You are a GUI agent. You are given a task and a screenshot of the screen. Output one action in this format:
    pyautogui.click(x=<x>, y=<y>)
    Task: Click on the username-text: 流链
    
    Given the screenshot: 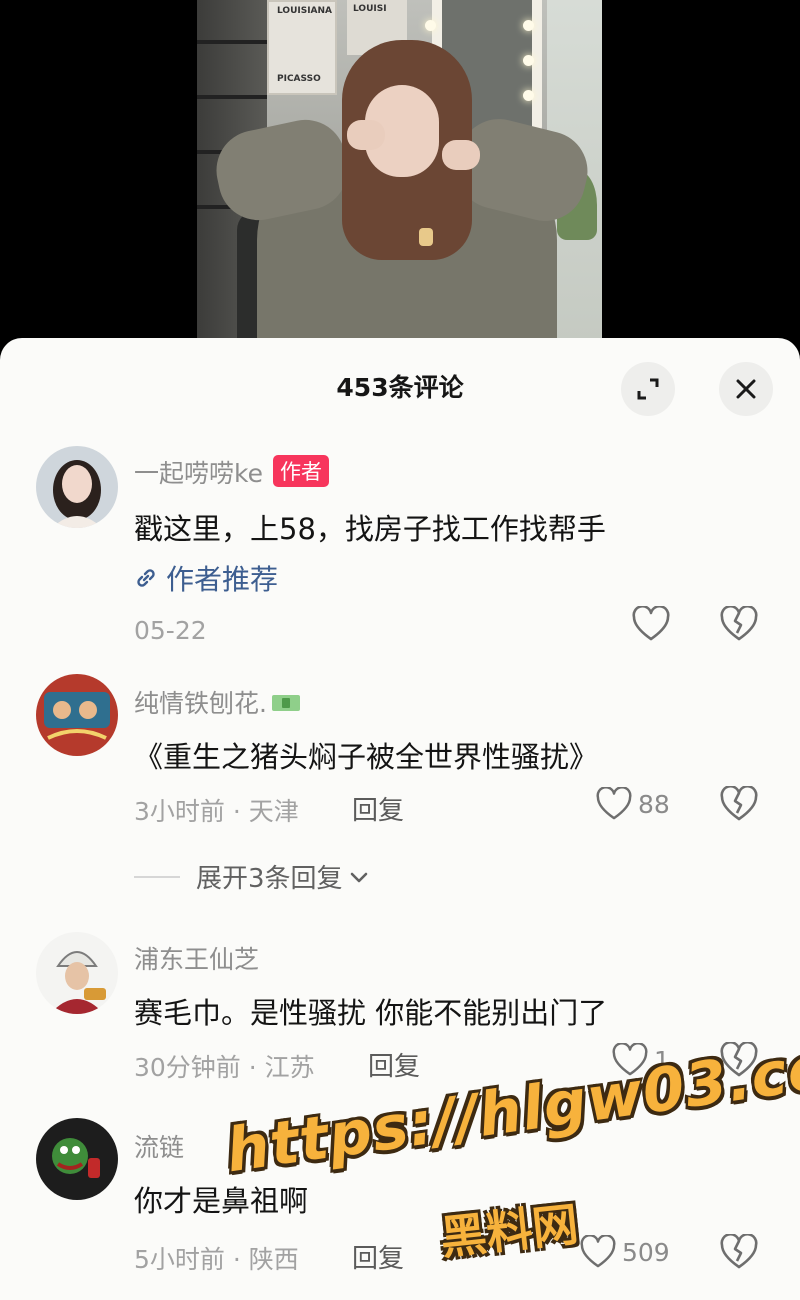 What is the action you would take?
    pyautogui.click(x=159, y=1147)
    